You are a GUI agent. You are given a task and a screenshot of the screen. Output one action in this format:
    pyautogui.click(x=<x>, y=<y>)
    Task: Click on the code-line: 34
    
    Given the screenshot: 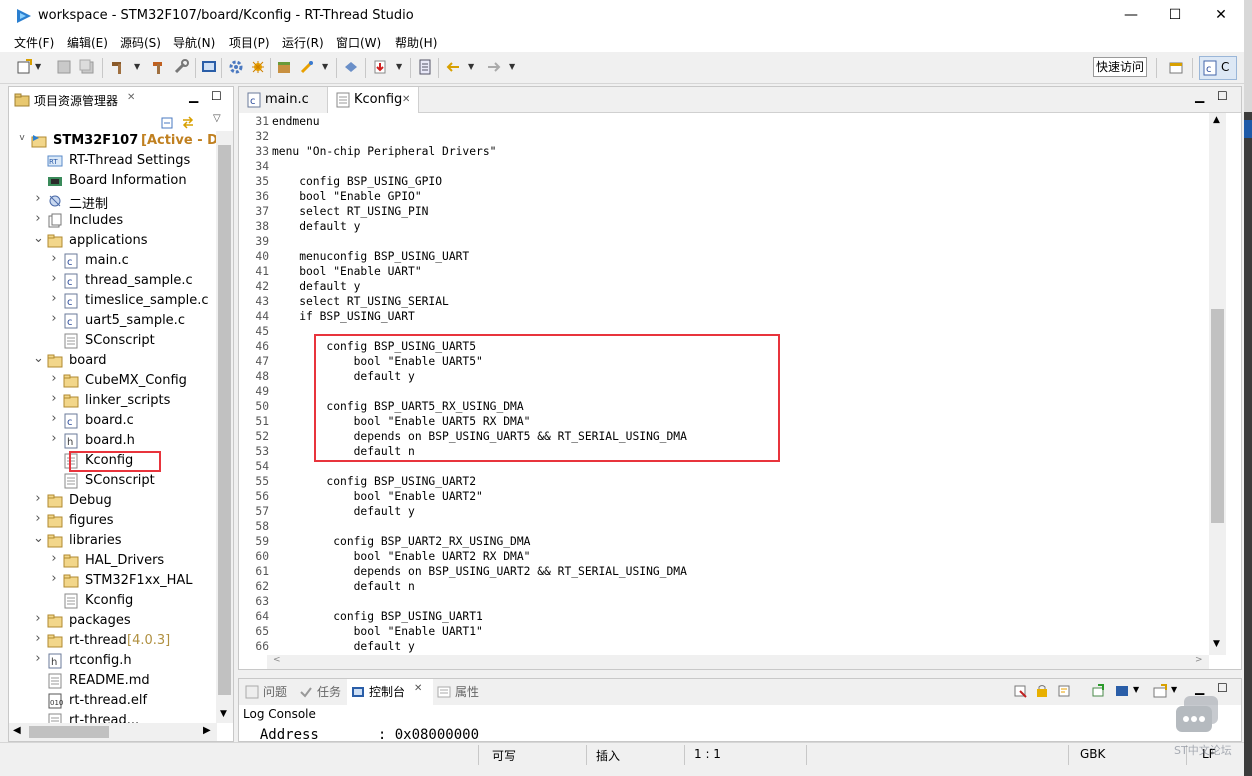 What is the action you would take?
    pyautogui.click(x=724, y=167)
    